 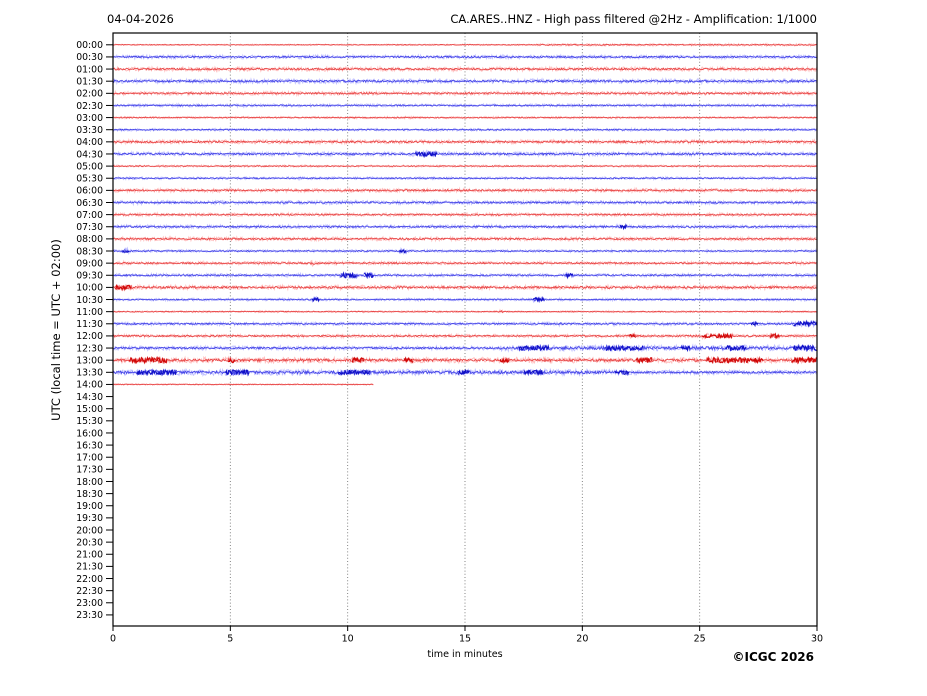 What do you see at coordinates (89, 239) in the screenshot?
I see `y-tick-label: 08:00` at bounding box center [89, 239].